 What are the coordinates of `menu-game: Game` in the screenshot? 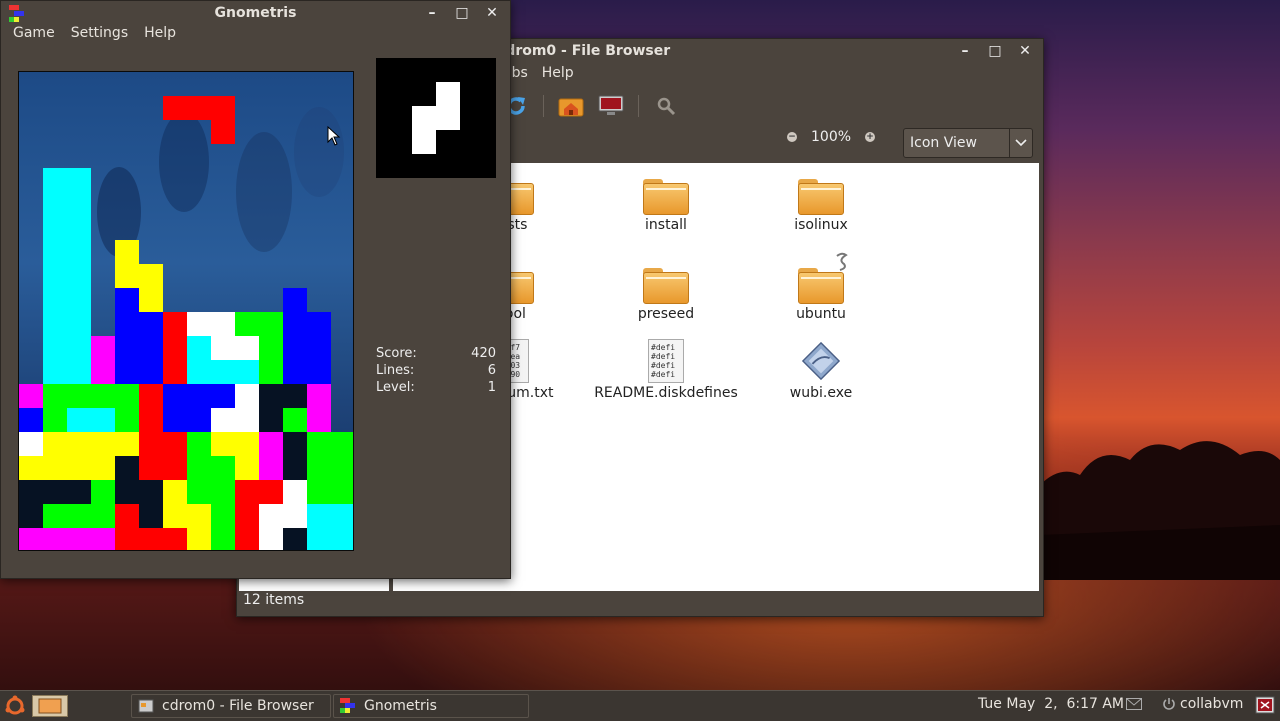 It's located at (34, 36).